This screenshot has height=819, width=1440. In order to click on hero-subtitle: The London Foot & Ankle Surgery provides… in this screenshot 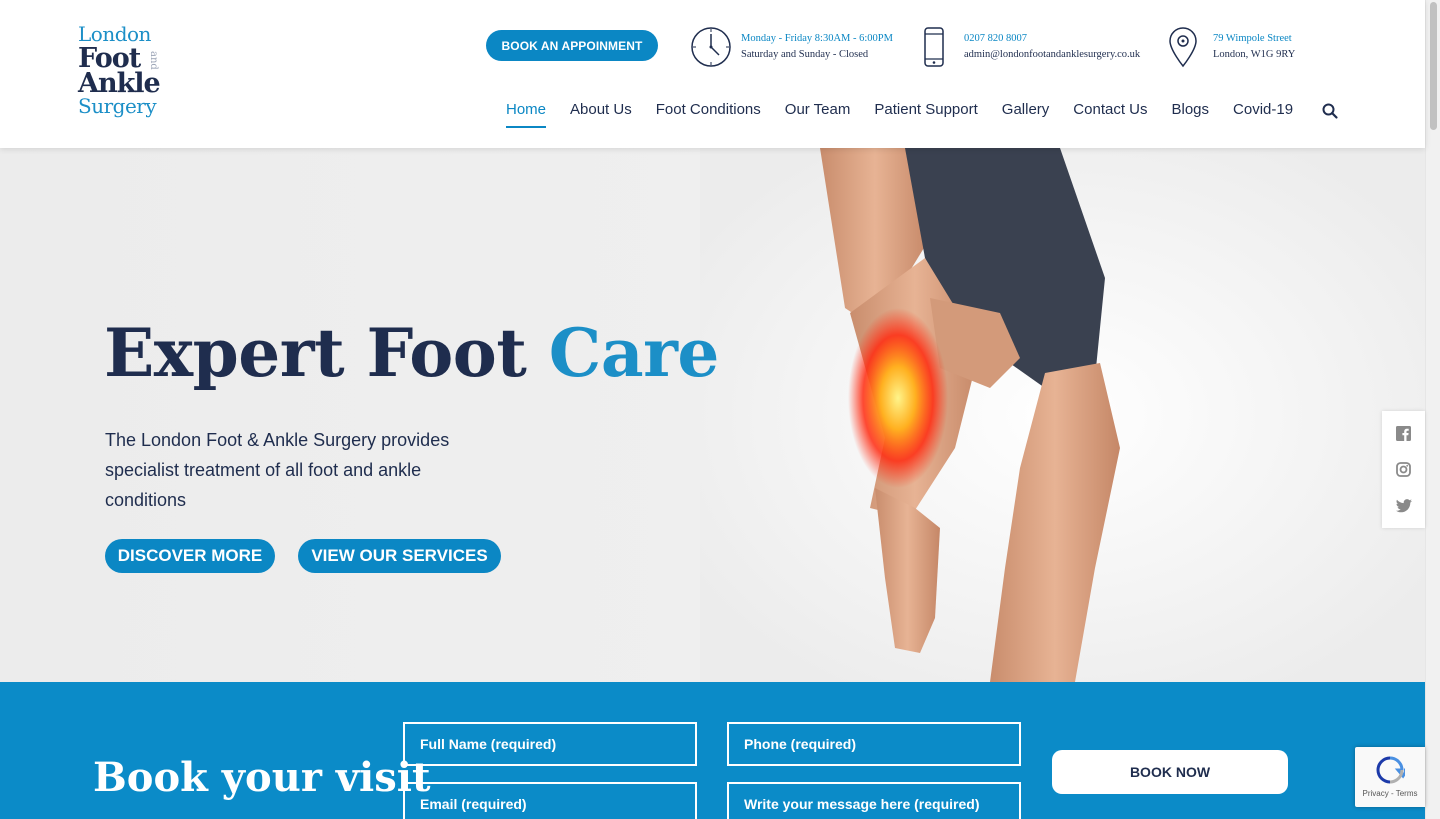, I will do `click(277, 470)`.